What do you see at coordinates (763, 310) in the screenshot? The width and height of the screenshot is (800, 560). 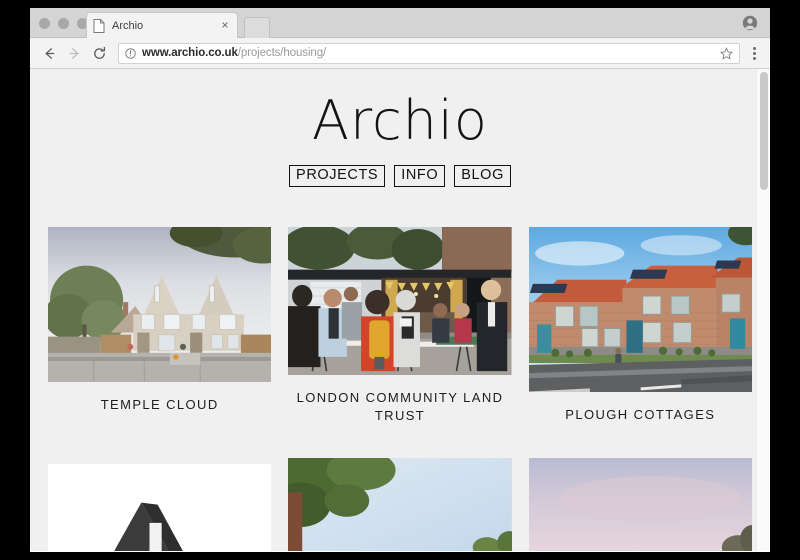 I see `page-scrollbar` at bounding box center [763, 310].